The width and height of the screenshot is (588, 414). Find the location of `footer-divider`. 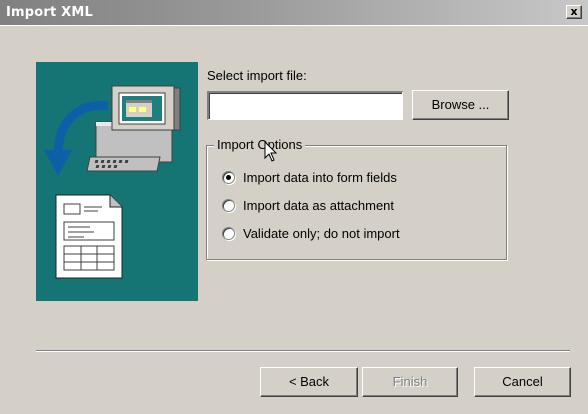

footer-divider is located at coordinates (303, 351).